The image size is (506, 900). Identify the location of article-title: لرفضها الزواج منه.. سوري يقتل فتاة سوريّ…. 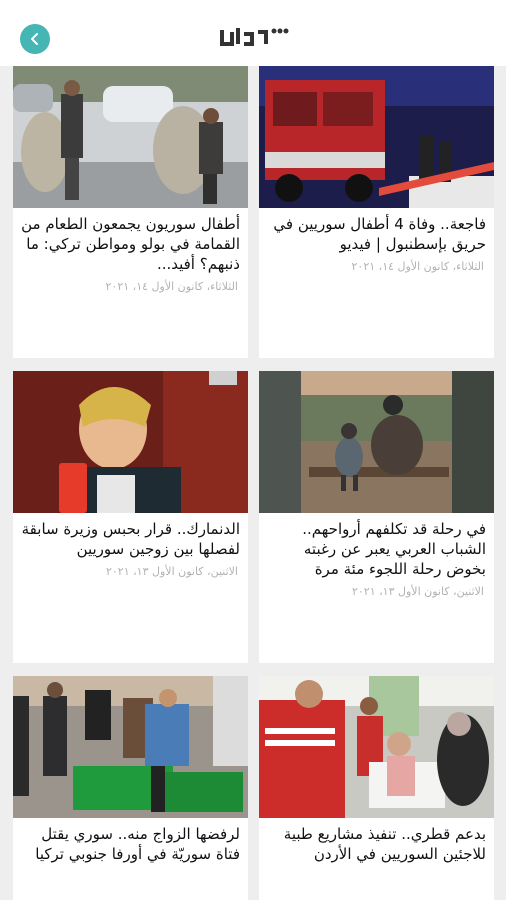
(137, 844).